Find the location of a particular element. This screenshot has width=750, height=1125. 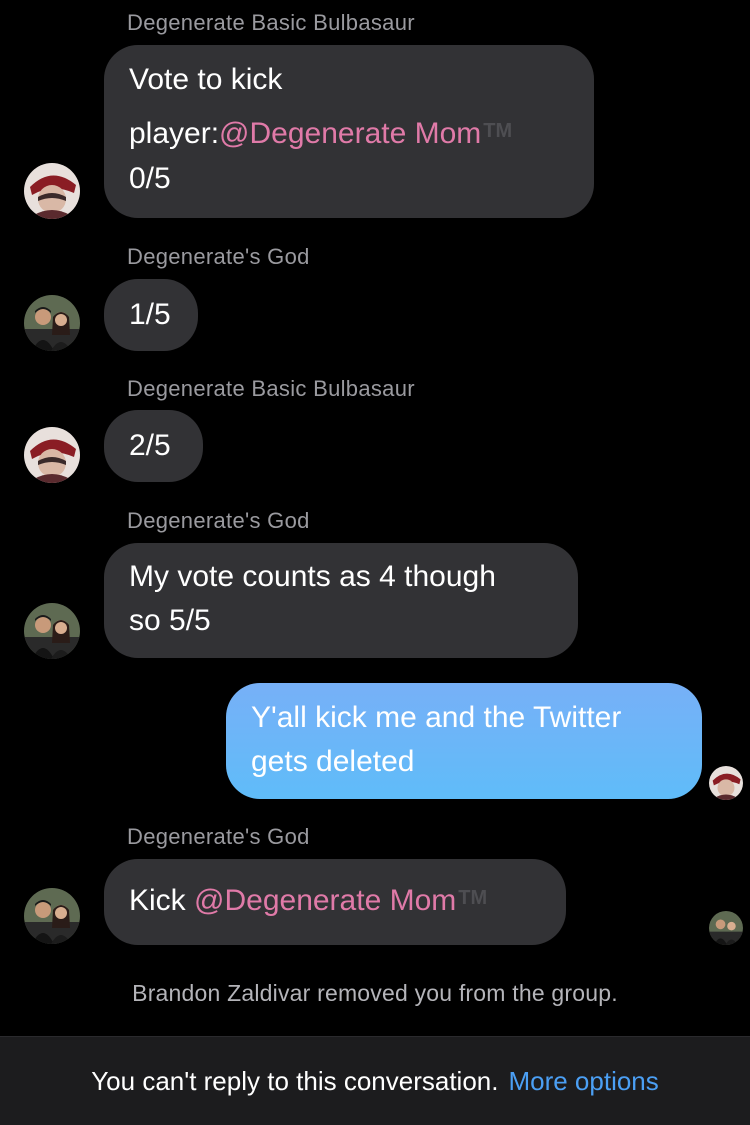

message-text: gets deleted is located at coordinates (333, 761).